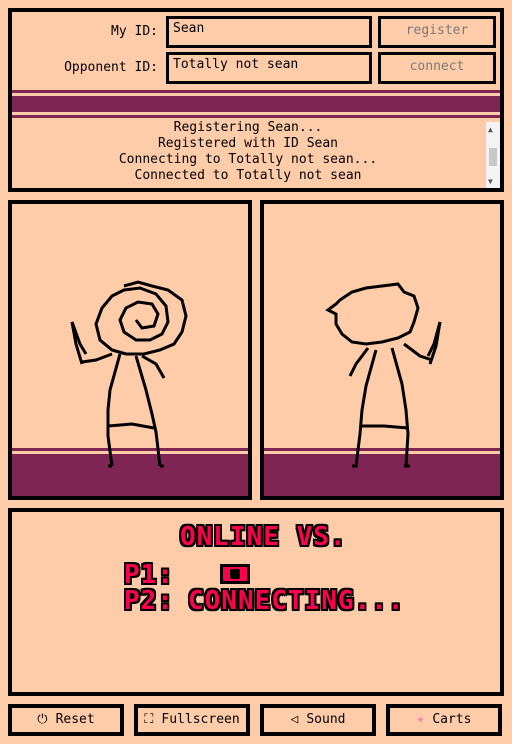 The image size is (512, 744). I want to click on carts-button: ✦ Carts, so click(444, 720).